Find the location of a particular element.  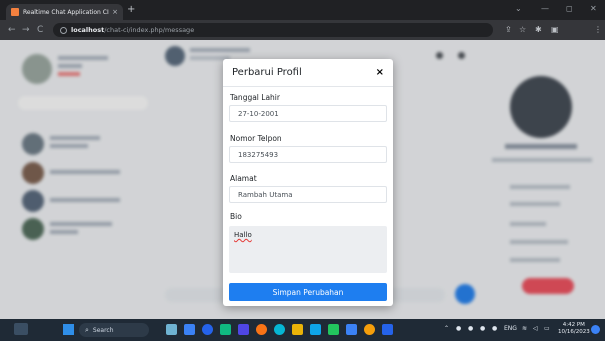

forward-button: → is located at coordinates (26, 30).